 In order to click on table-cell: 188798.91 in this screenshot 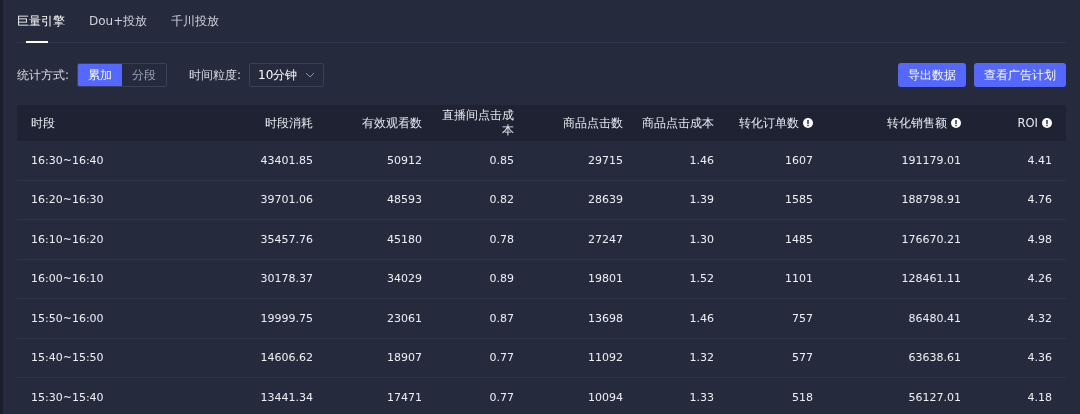, I will do `click(931, 200)`.